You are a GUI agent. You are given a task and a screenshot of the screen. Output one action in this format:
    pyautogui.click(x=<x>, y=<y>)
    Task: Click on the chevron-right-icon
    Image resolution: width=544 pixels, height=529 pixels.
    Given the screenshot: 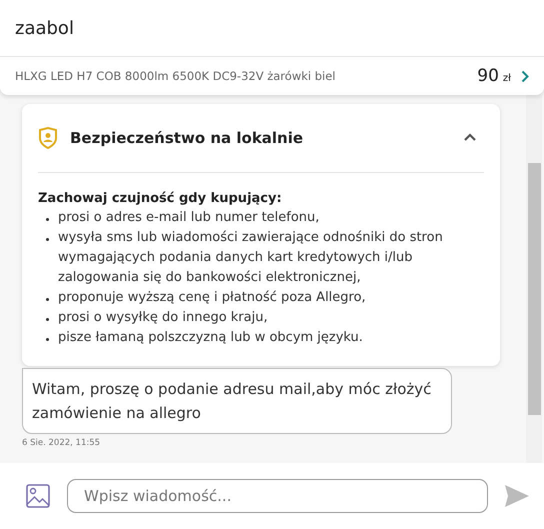 What is the action you would take?
    pyautogui.click(x=525, y=76)
    